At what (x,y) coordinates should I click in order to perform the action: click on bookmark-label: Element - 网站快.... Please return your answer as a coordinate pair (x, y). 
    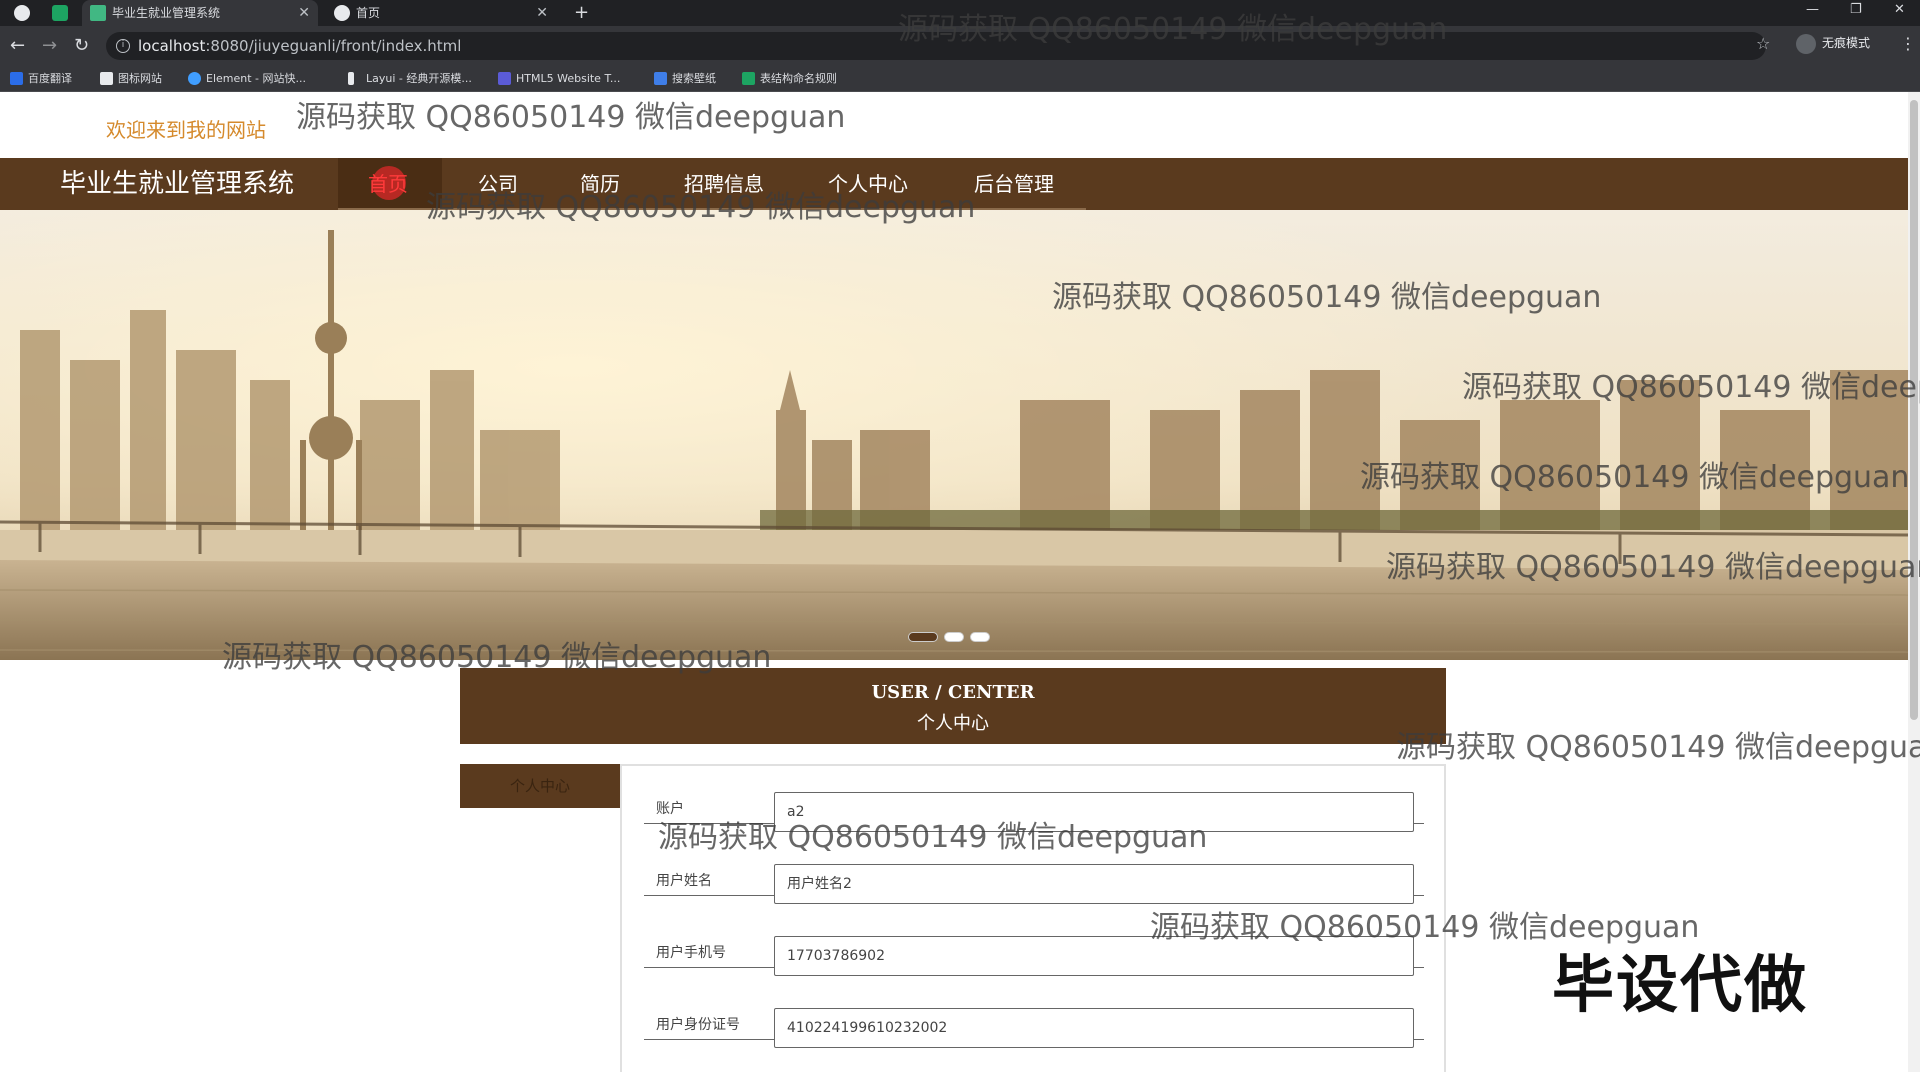
    Looking at the image, I should click on (256, 78).